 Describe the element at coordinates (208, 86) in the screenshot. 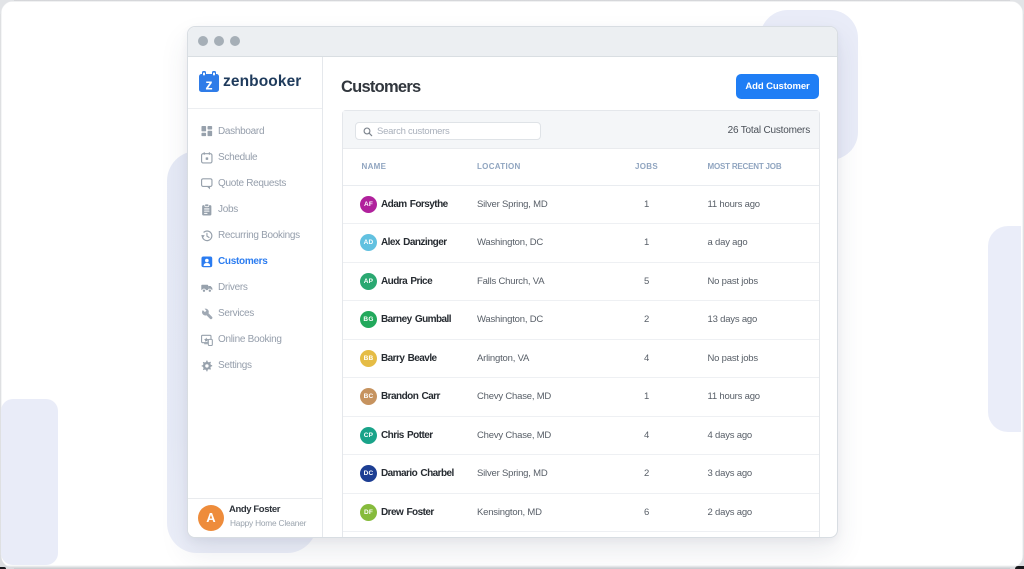

I see `svg-text: z` at that location.